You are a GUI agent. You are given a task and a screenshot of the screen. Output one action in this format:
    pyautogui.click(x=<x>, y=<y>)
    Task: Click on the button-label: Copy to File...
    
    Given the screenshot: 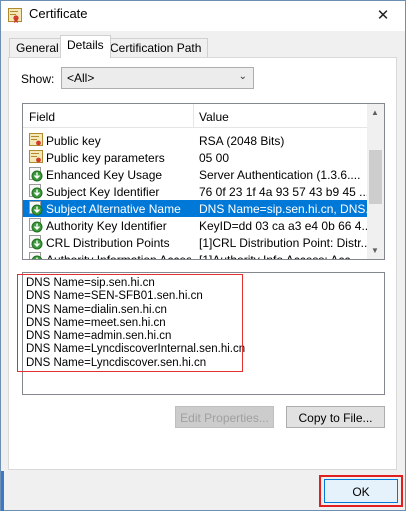 What is the action you would take?
    pyautogui.click(x=335, y=418)
    